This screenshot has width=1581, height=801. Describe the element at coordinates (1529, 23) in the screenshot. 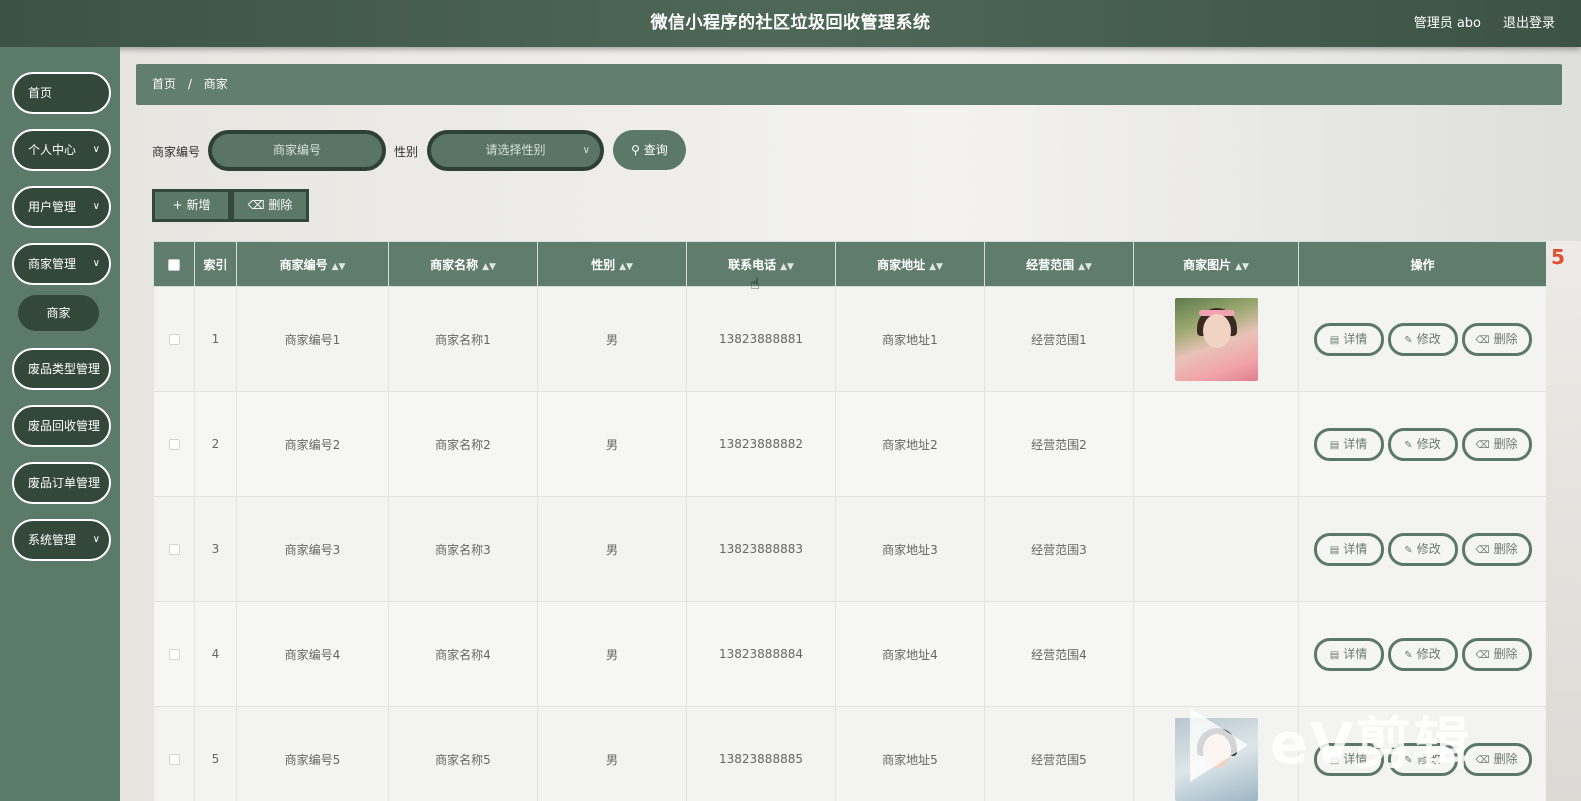

I see `logout-link: 退出登录` at that location.